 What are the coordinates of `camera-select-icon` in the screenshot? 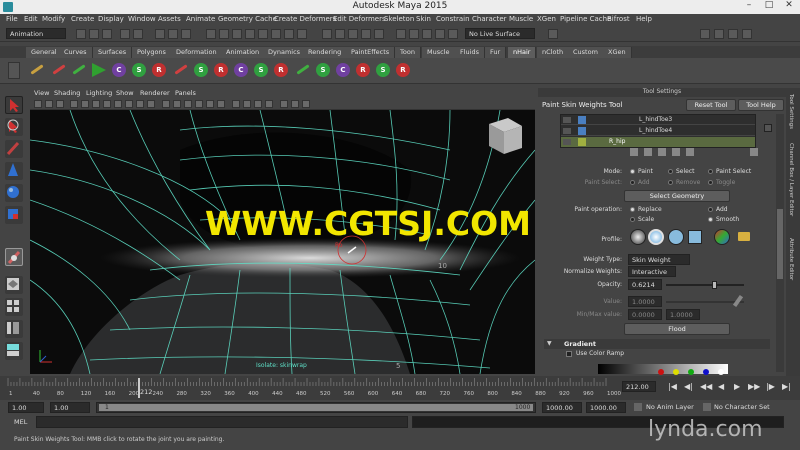 It's located at (38, 104).